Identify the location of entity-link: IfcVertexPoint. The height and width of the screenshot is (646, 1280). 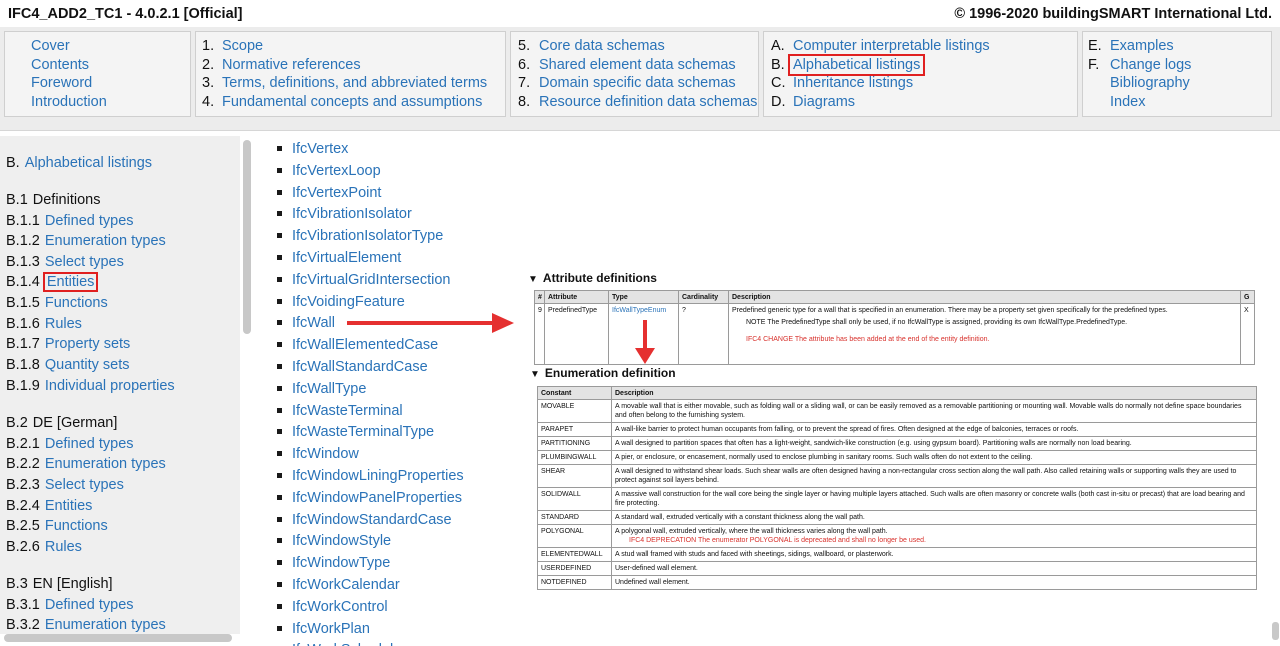
(336, 193).